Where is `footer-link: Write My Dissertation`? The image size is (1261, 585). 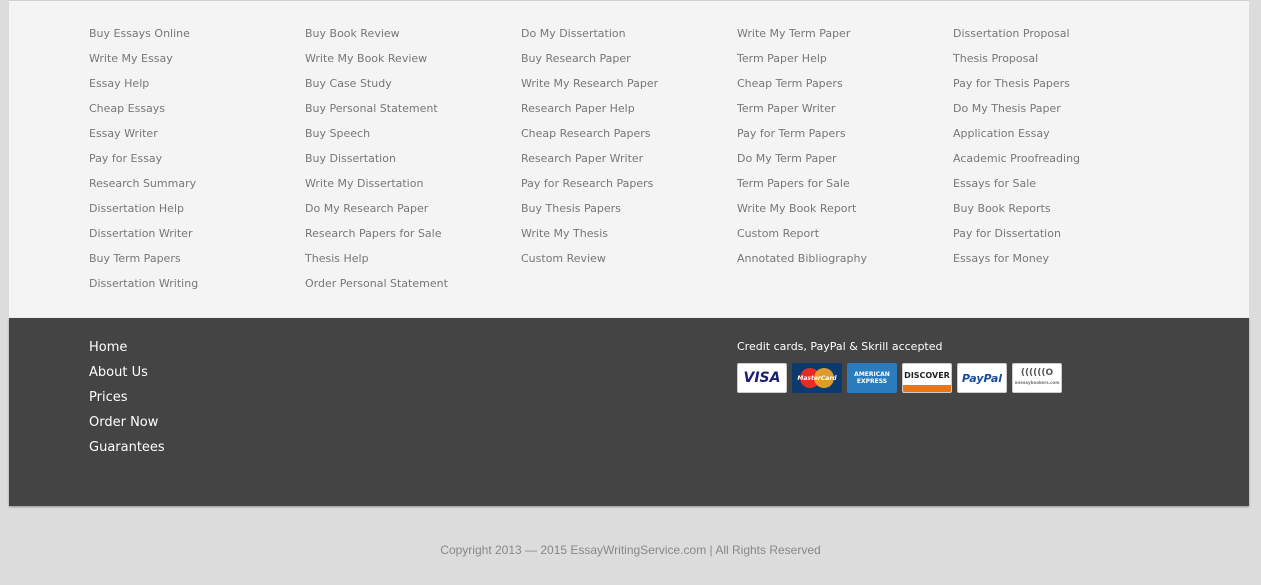 footer-link: Write My Dissertation is located at coordinates (376, 188).